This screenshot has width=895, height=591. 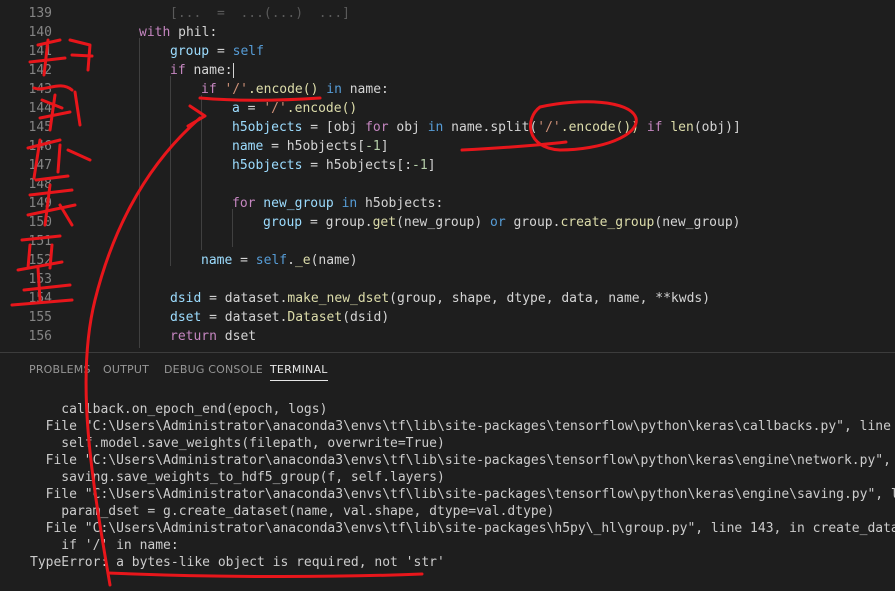 I want to click on line-number: 139, so click(x=40, y=13).